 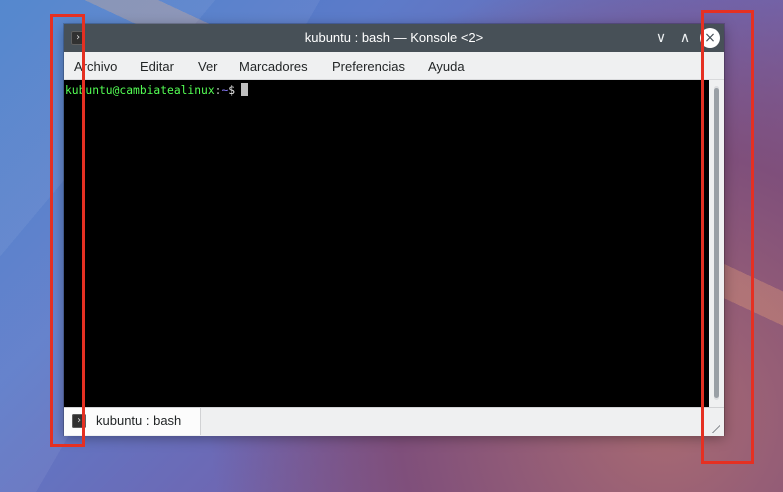 What do you see at coordinates (715, 428) in the screenshot?
I see `resize-grip-icon` at bounding box center [715, 428].